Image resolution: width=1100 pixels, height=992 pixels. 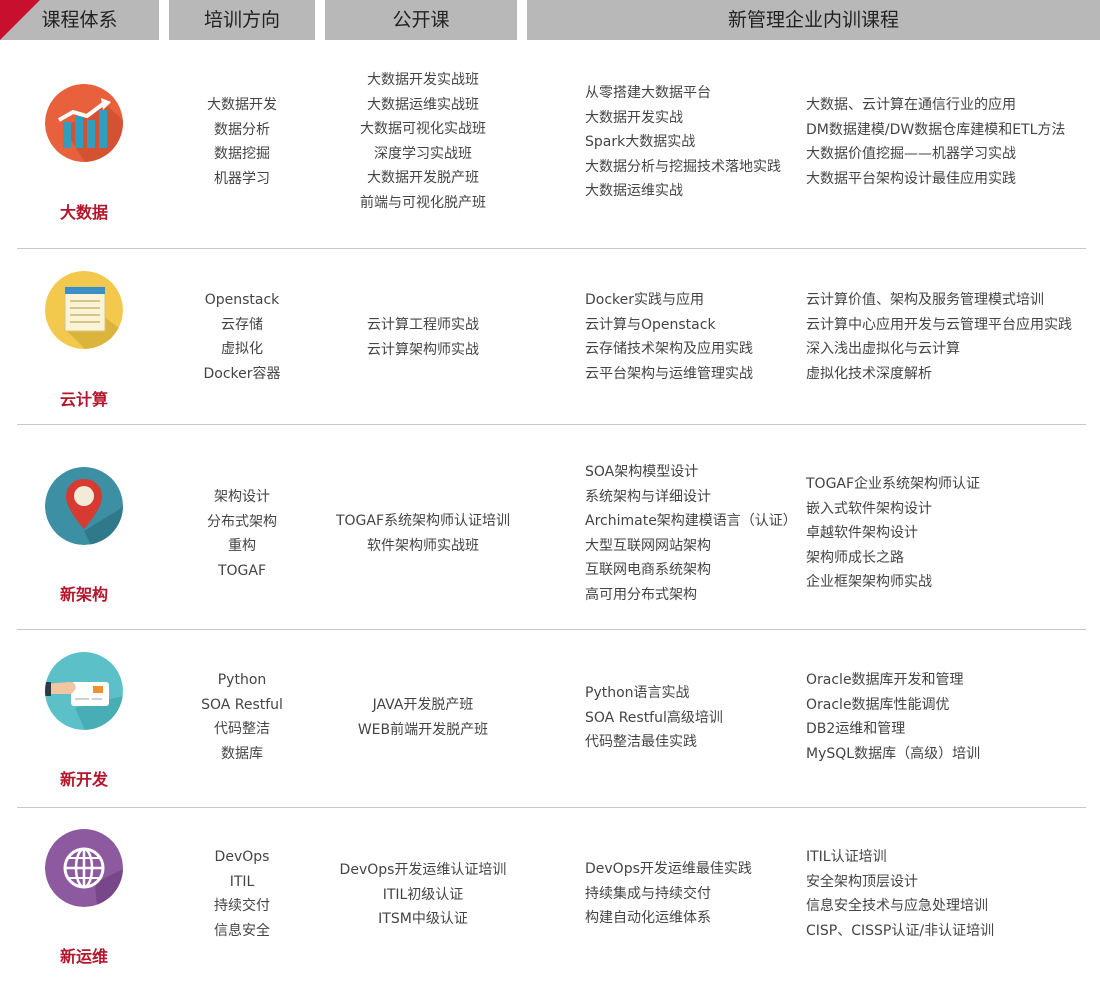 What do you see at coordinates (242, 178) in the screenshot?
I see `list-item: 机器学习` at bounding box center [242, 178].